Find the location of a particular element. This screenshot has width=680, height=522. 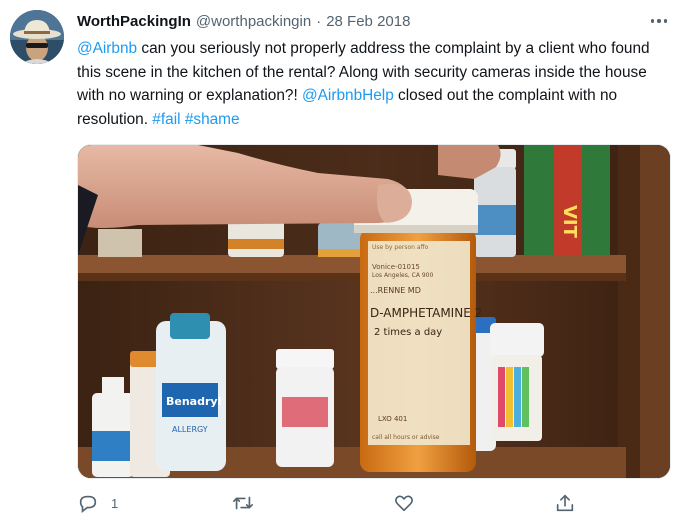

share-icon is located at coordinates (565, 503).